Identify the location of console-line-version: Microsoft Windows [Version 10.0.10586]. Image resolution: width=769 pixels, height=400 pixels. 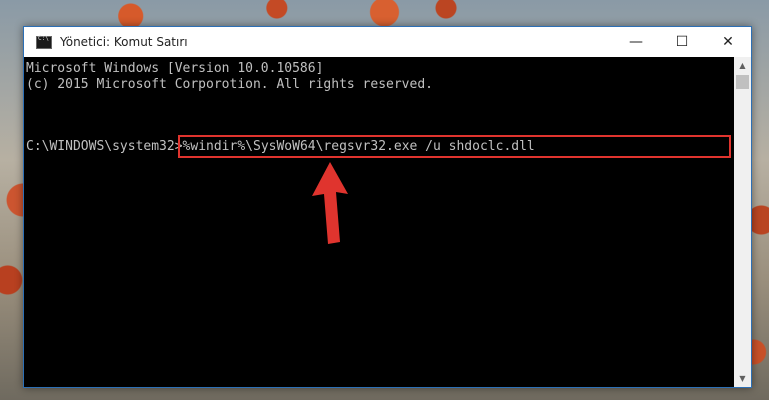
(175, 68).